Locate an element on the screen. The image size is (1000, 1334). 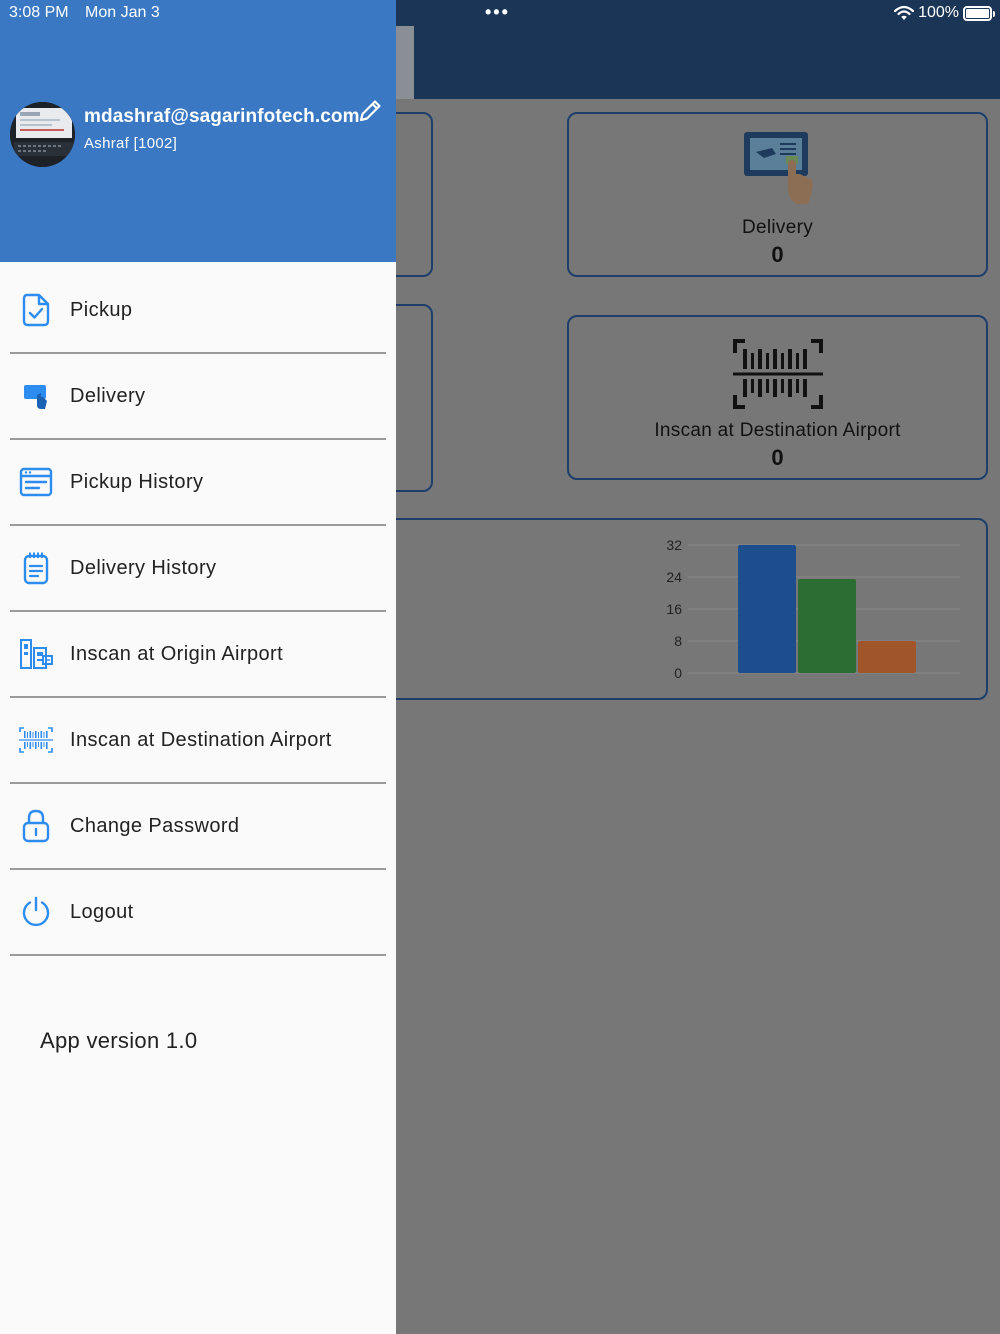
menu-item-pickup-history: Pickup History is located at coordinates (198, 483).